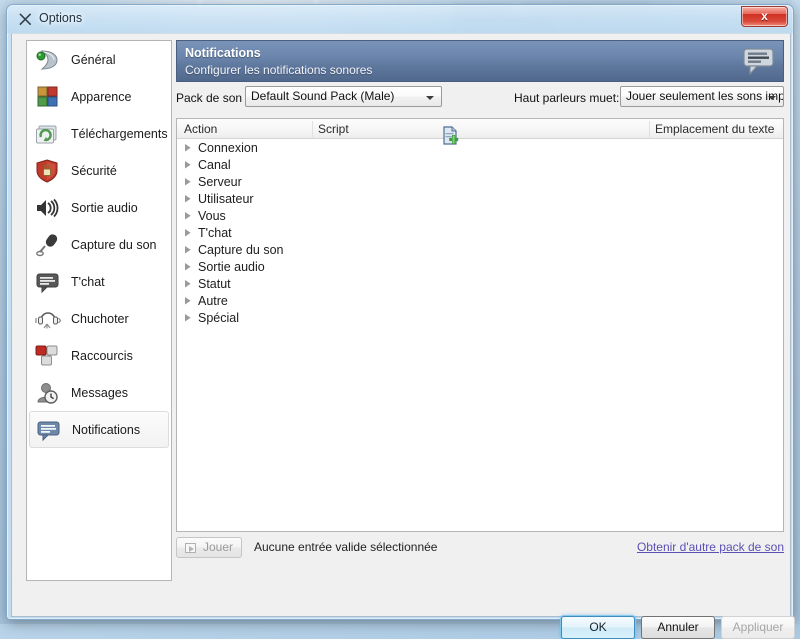 The width and height of the screenshot is (800, 639). What do you see at coordinates (480, 147) in the screenshot?
I see `table-row: Connexion` at bounding box center [480, 147].